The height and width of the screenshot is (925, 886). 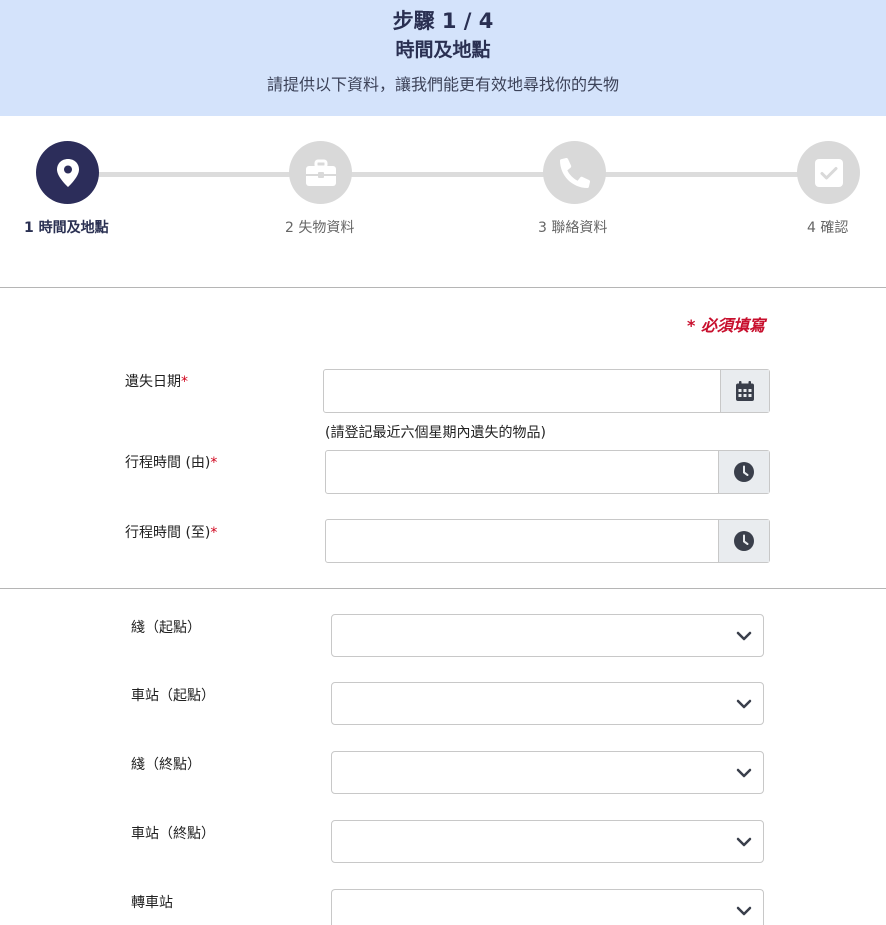 I want to click on line-end-label: 綫（終點）, so click(x=166, y=765).